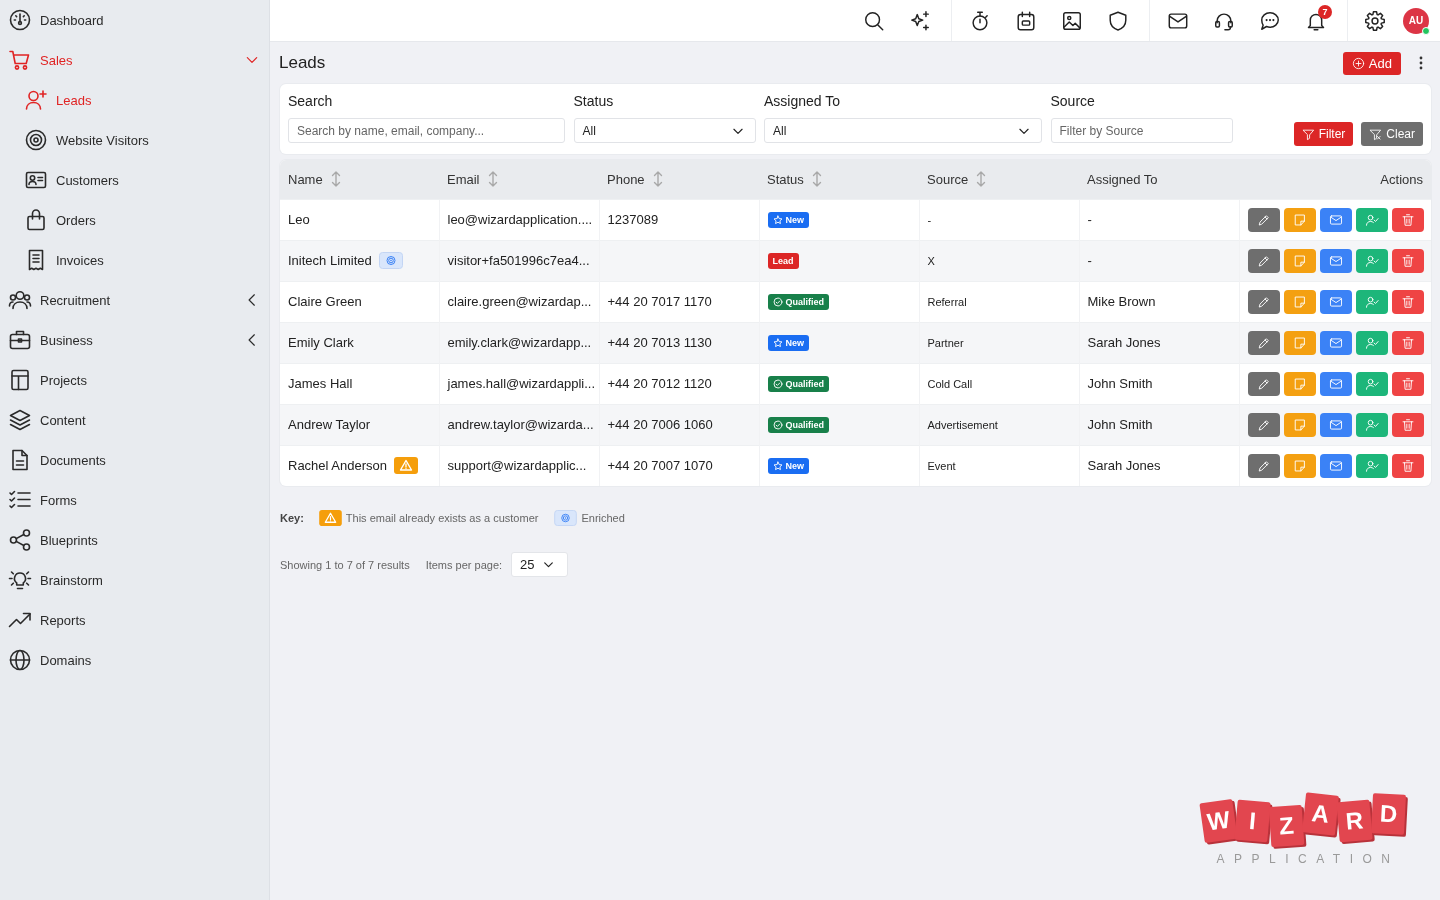  What do you see at coordinates (540, 564) in the screenshot?
I see `per-page-select: 25` at bounding box center [540, 564].